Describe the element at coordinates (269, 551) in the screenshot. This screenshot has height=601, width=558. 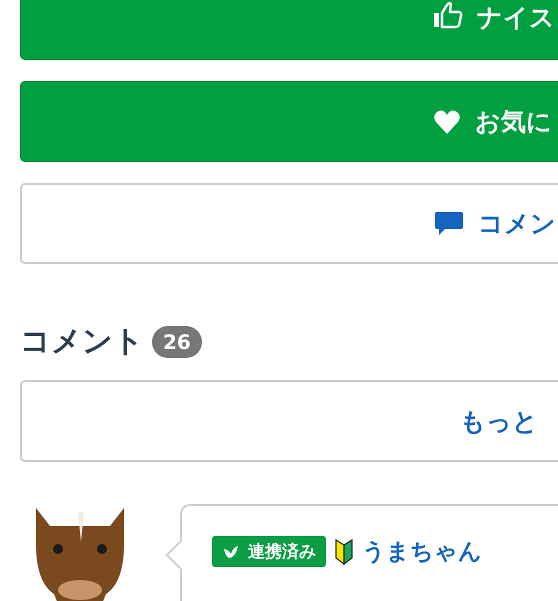
I see `linked-badge: 連携済み` at that location.